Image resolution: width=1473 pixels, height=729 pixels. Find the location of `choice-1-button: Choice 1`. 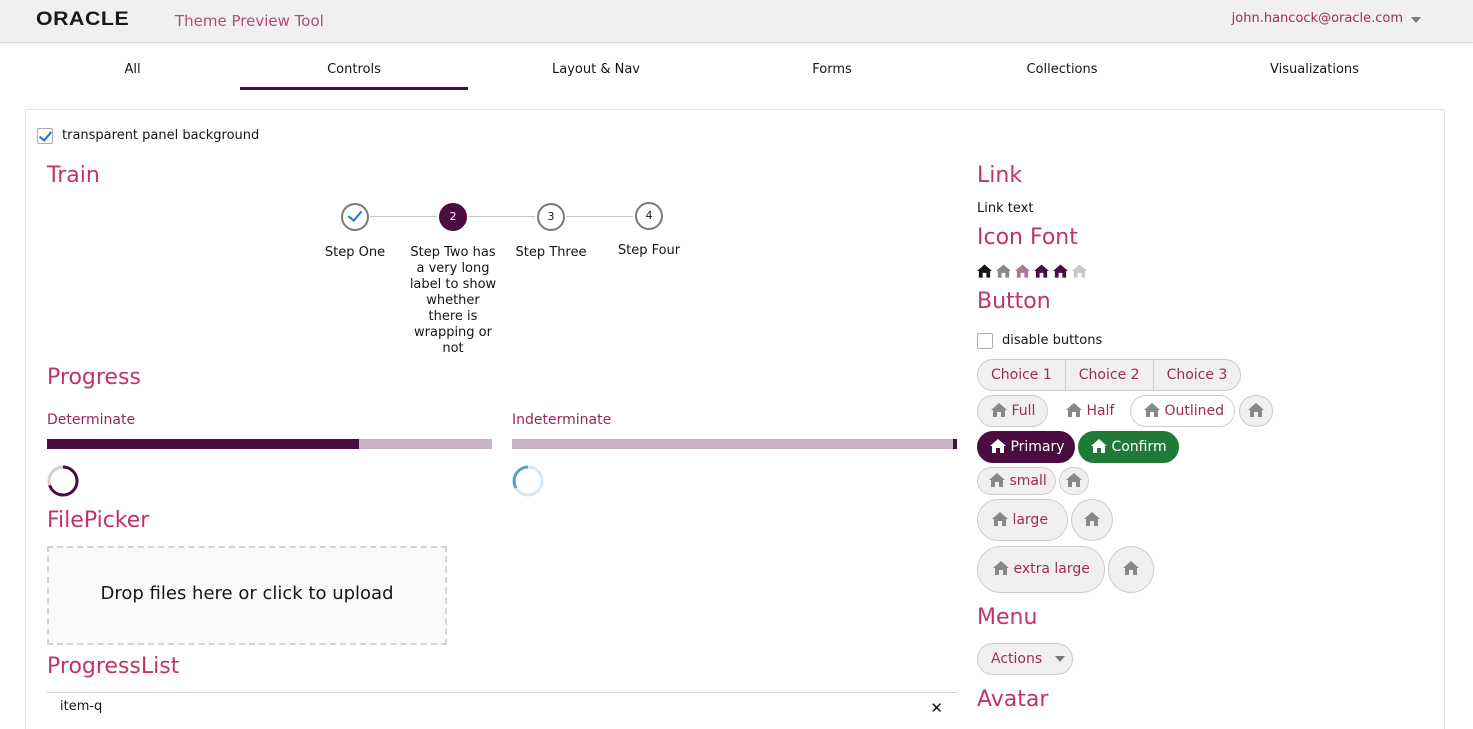

choice-1-button: Choice 1 is located at coordinates (1022, 375).